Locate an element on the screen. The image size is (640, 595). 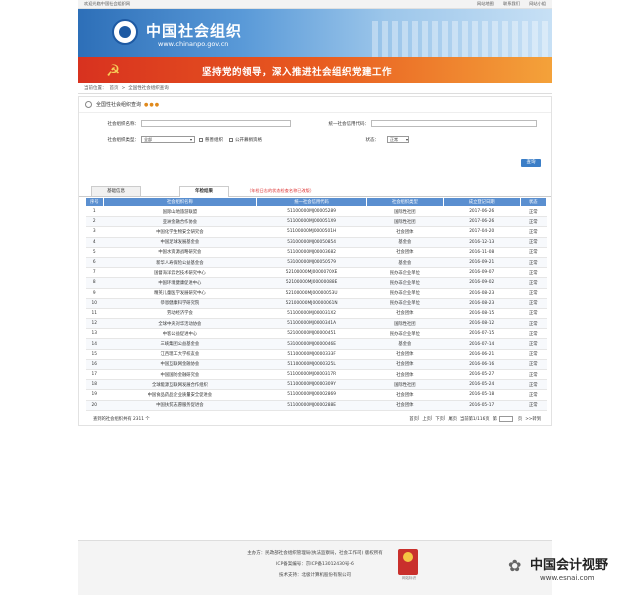
cell-name: 亚洲金融合作协会 is located at coordinates (180, 222).